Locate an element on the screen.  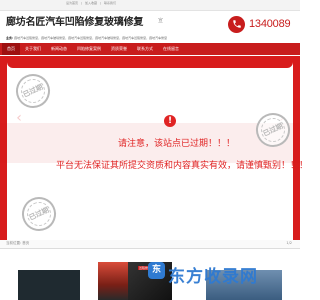
warning-icon: ! is located at coordinates (170, 121).